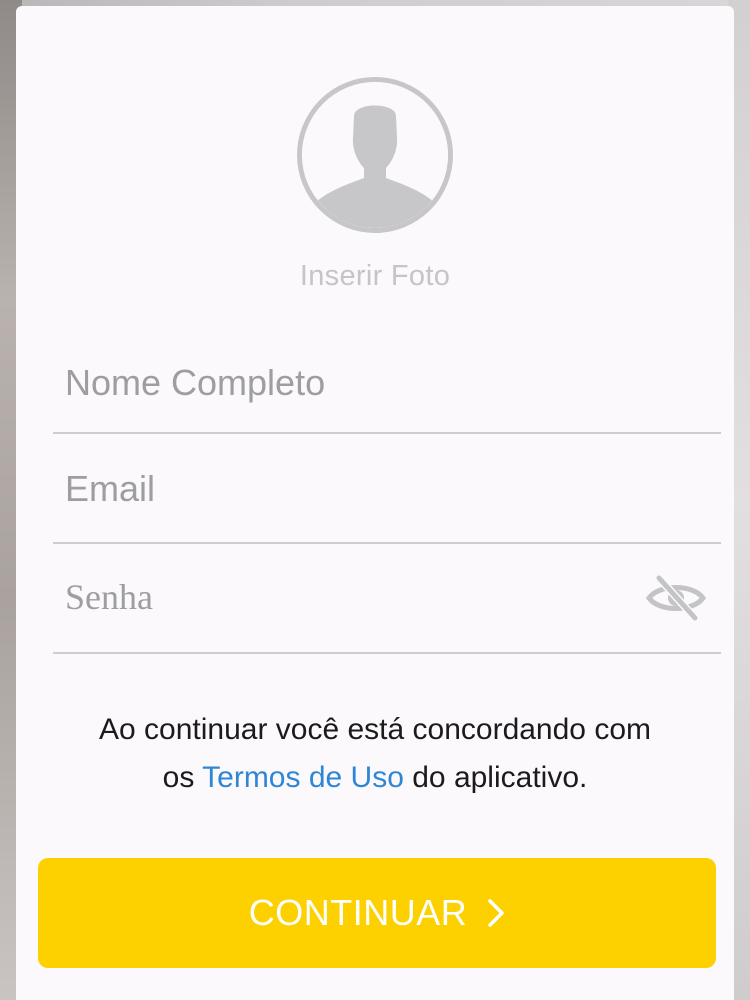 The width and height of the screenshot is (750, 1000). Describe the element at coordinates (496, 913) in the screenshot. I see `chevron-right-icon` at that location.